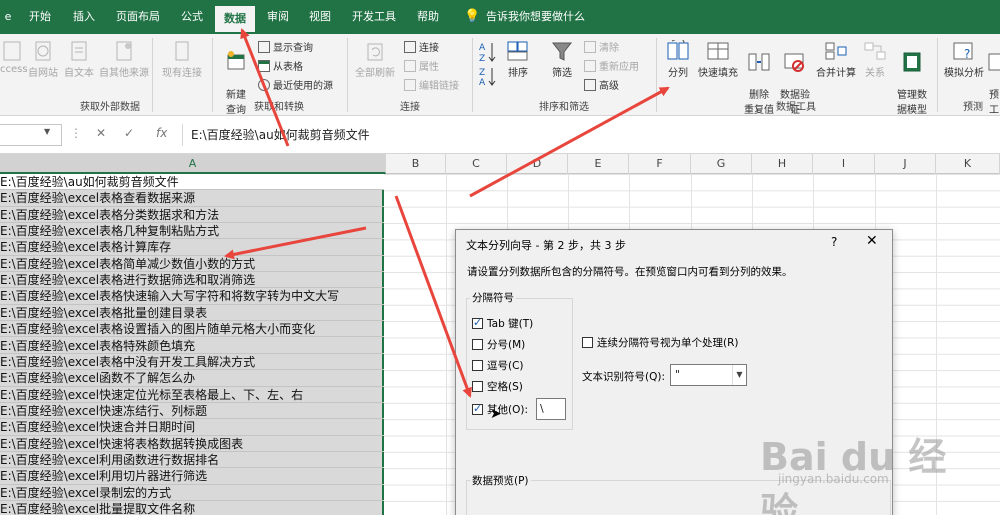  Describe the element at coordinates (708, 375) in the screenshot. I see `text-qualifier-select: " ▼` at that location.